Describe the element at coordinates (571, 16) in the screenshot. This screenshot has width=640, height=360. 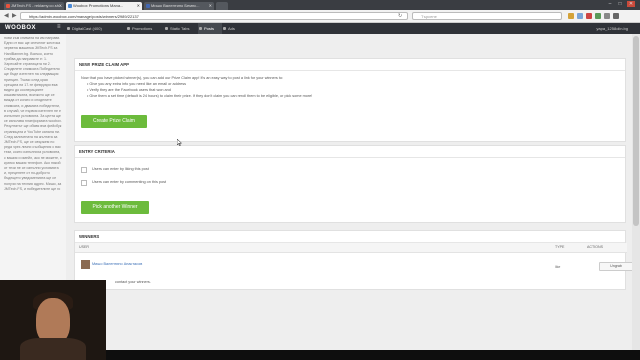
I see `bookmark-icon` at that location.